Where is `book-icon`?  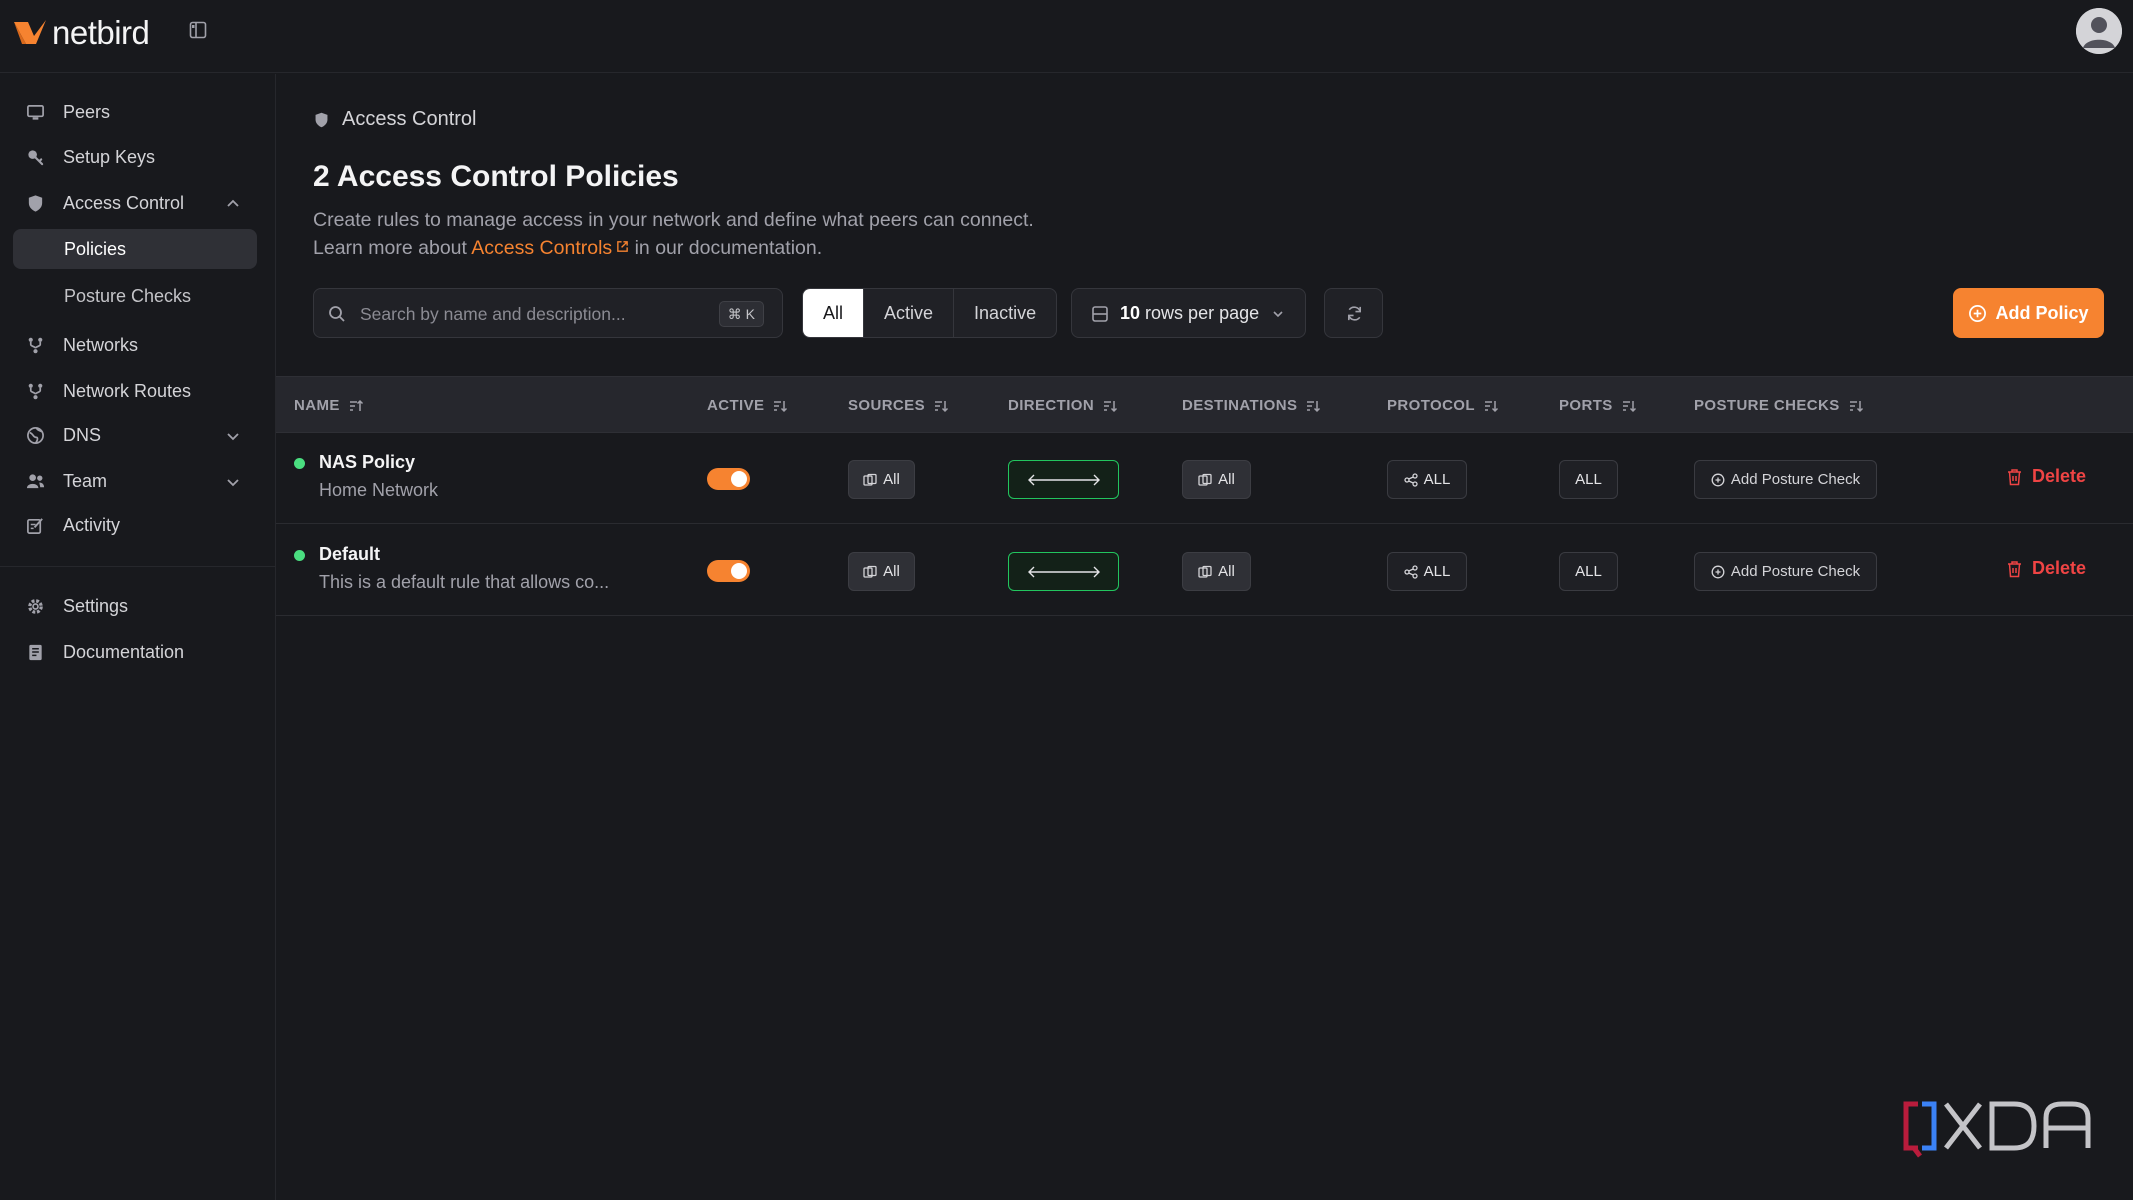
book-icon is located at coordinates (35, 652).